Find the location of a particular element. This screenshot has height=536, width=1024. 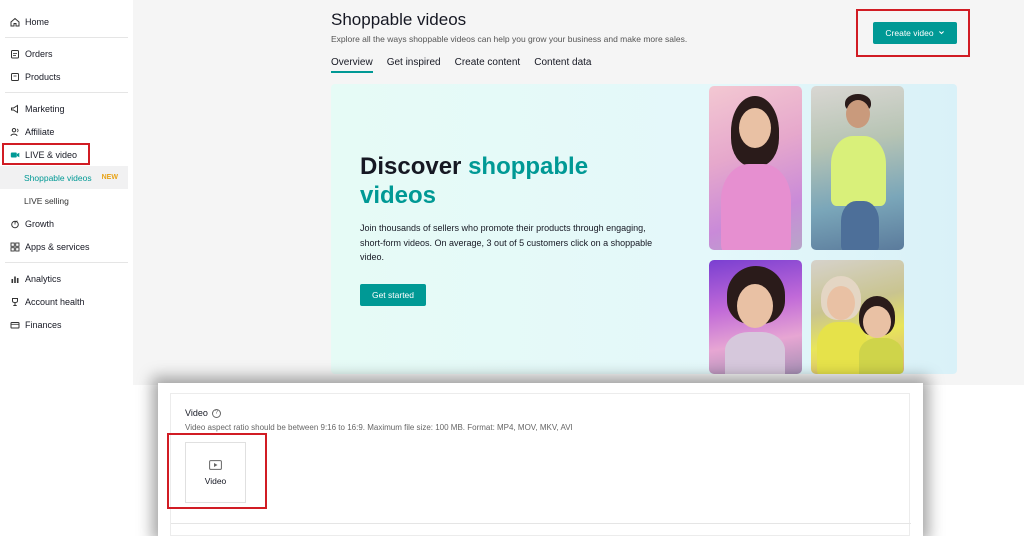

video-play-icon is located at coordinates (215, 464).